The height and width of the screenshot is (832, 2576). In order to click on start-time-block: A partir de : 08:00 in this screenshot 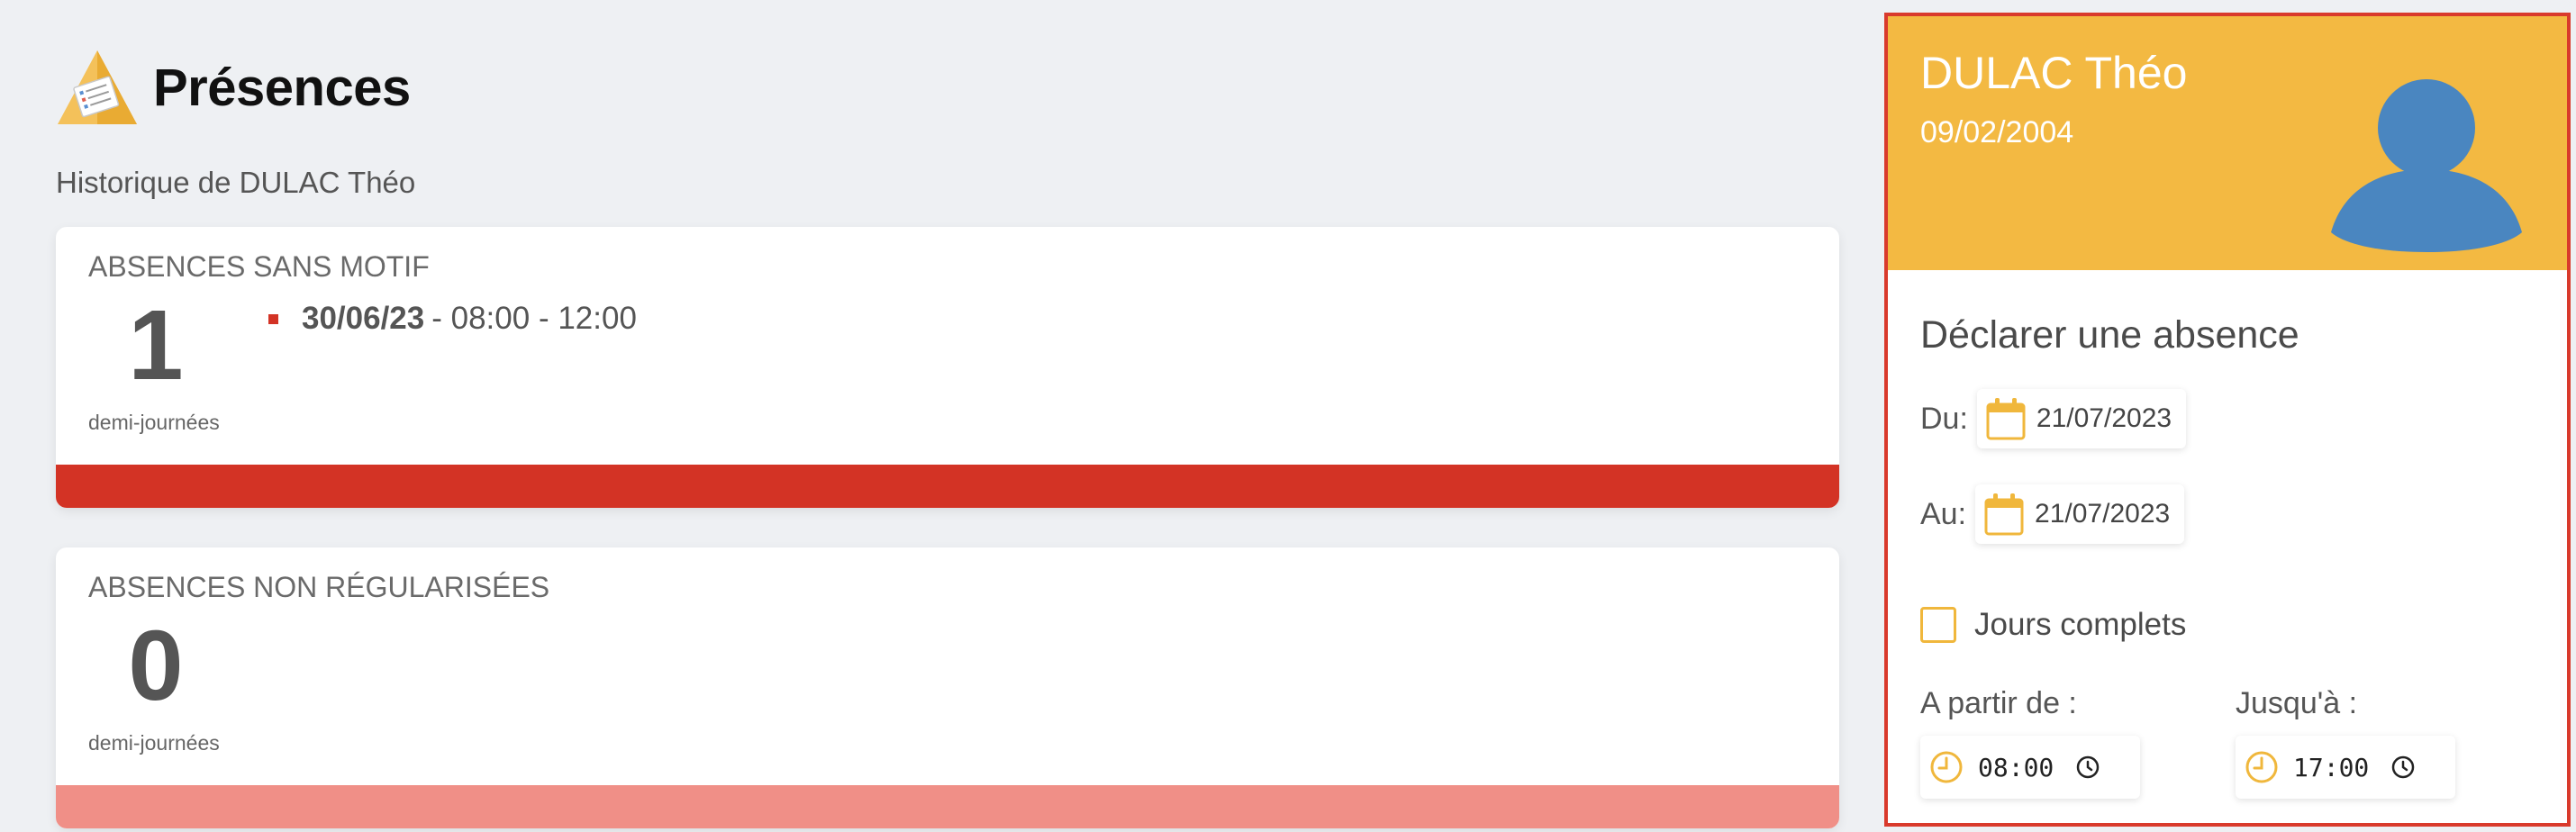, I will do `click(2030, 743)`.